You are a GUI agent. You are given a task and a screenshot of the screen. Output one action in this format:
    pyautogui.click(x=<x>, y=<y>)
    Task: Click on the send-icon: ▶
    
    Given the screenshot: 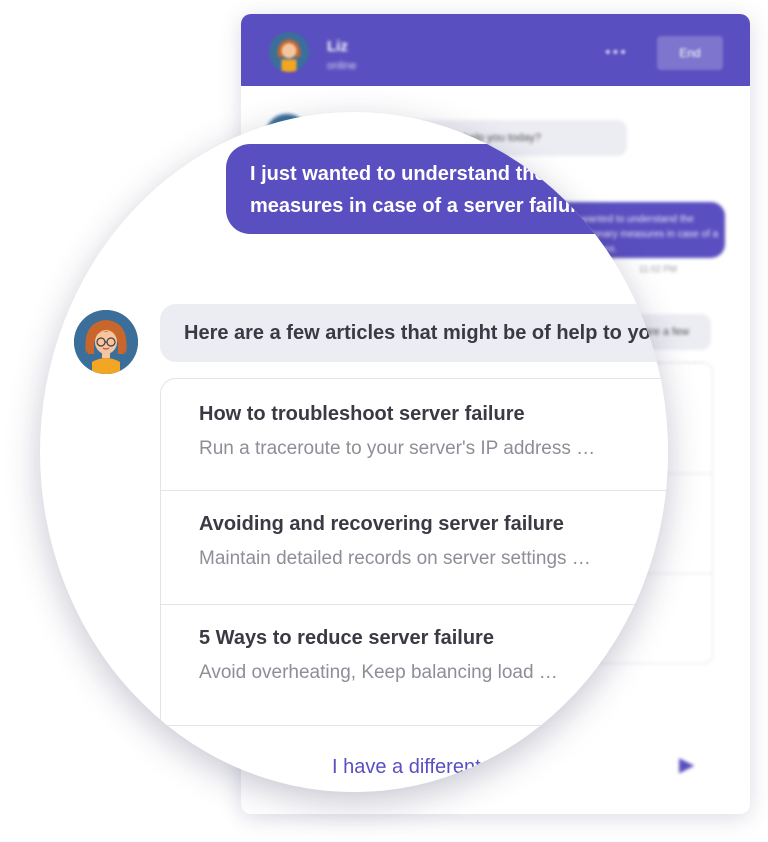 What is the action you would take?
    pyautogui.click(x=686, y=764)
    